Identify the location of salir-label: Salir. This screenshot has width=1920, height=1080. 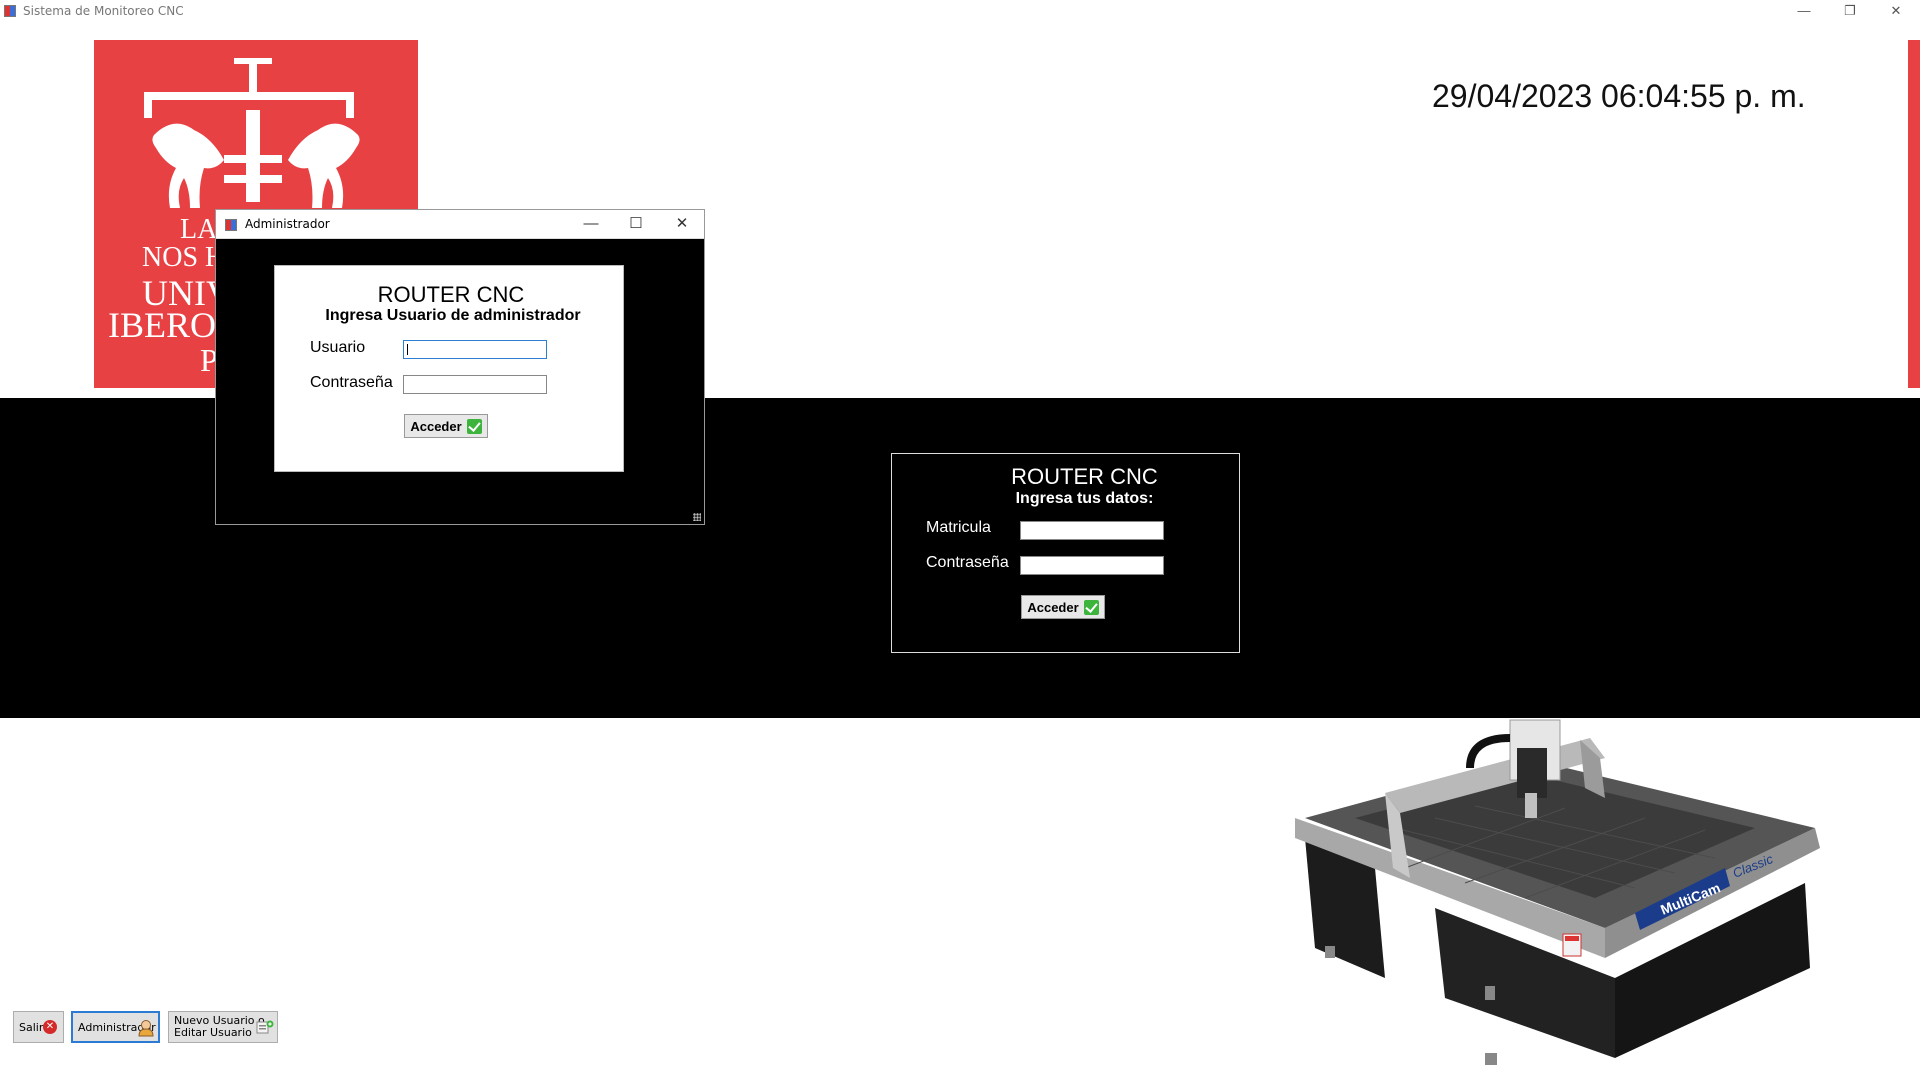
(31, 1027).